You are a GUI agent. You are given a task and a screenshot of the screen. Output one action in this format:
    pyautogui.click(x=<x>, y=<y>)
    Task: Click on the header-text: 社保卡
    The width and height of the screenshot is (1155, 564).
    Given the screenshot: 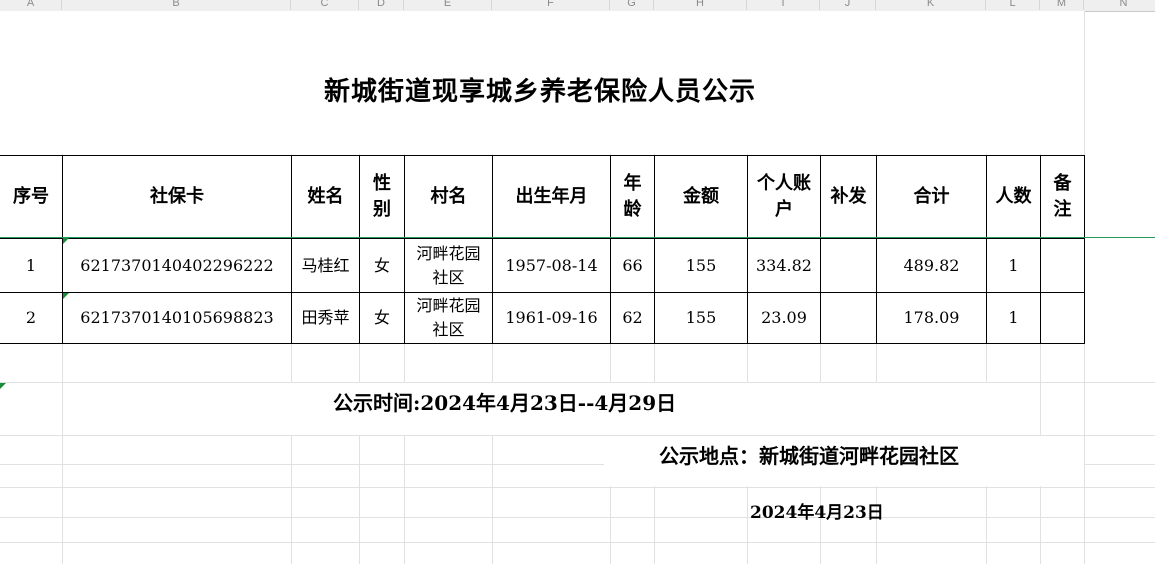 What is the action you would take?
    pyautogui.click(x=177, y=196)
    